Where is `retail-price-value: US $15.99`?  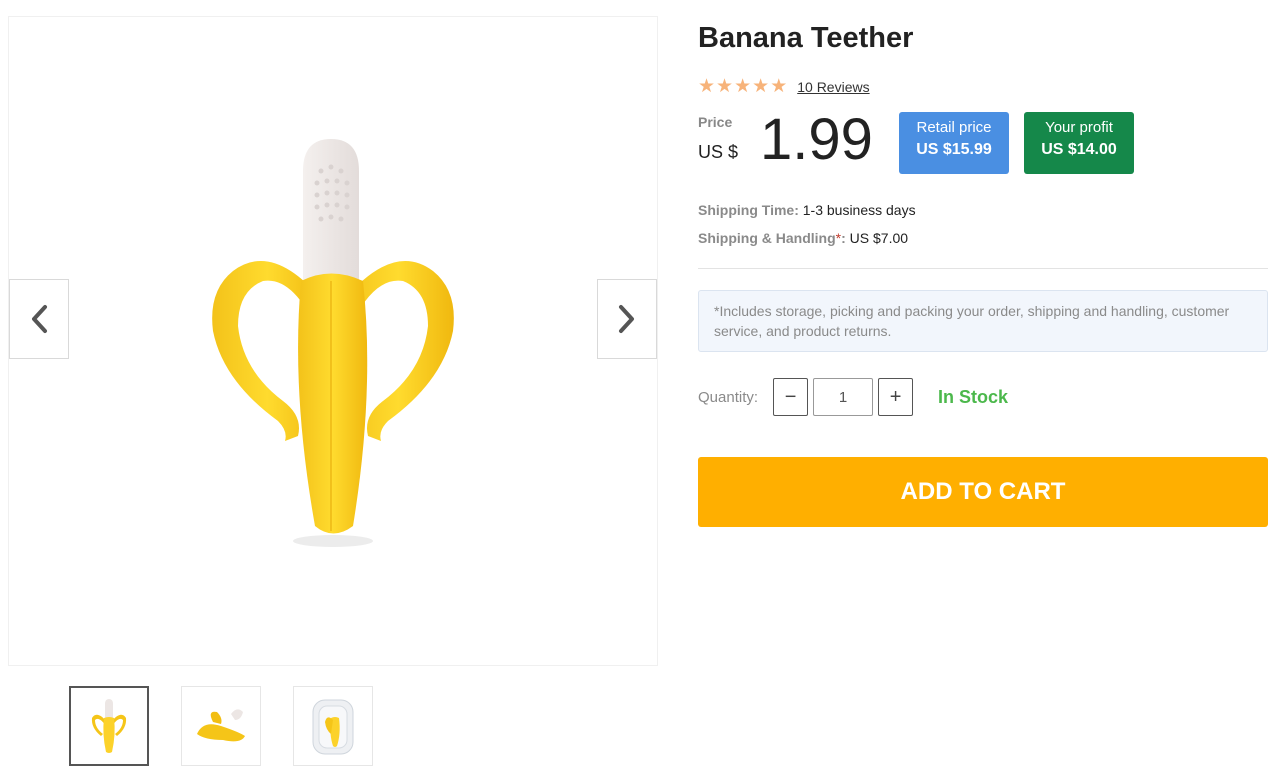
retail-price-value: US $15.99 is located at coordinates (954, 149).